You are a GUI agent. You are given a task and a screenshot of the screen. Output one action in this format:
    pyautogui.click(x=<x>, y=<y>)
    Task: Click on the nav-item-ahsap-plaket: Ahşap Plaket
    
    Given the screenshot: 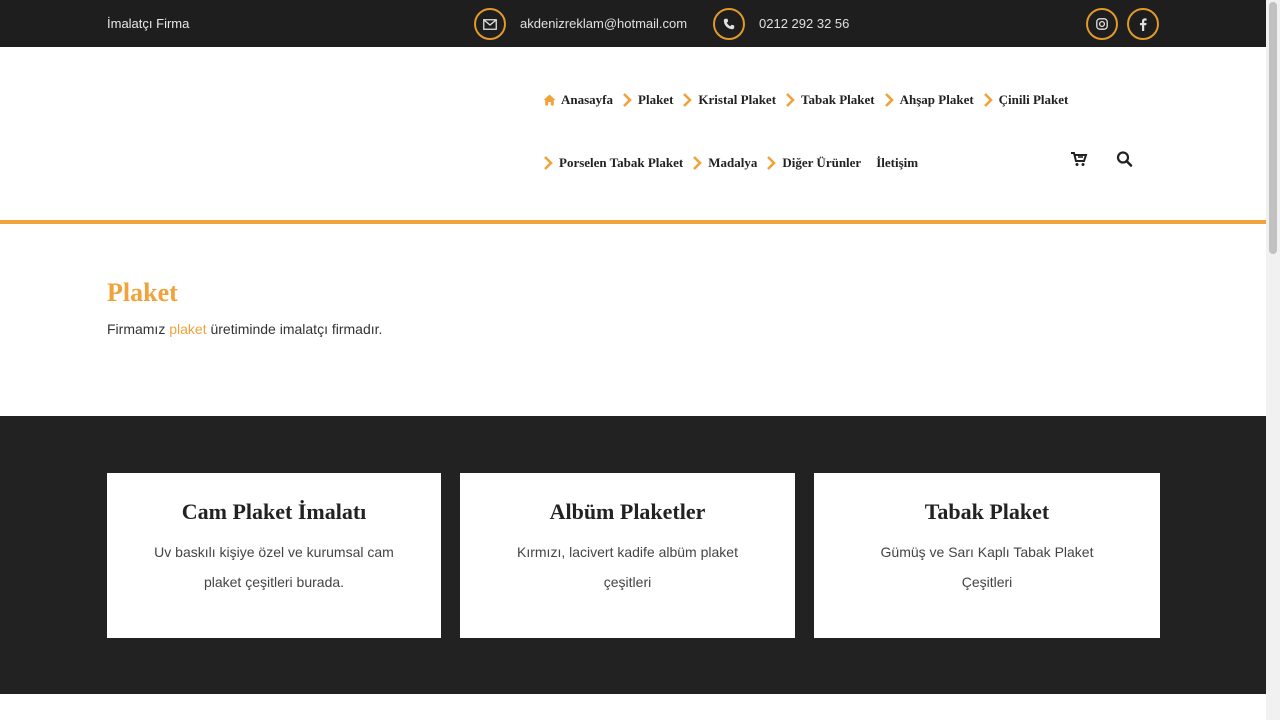 What is the action you would take?
    pyautogui.click(x=929, y=100)
    